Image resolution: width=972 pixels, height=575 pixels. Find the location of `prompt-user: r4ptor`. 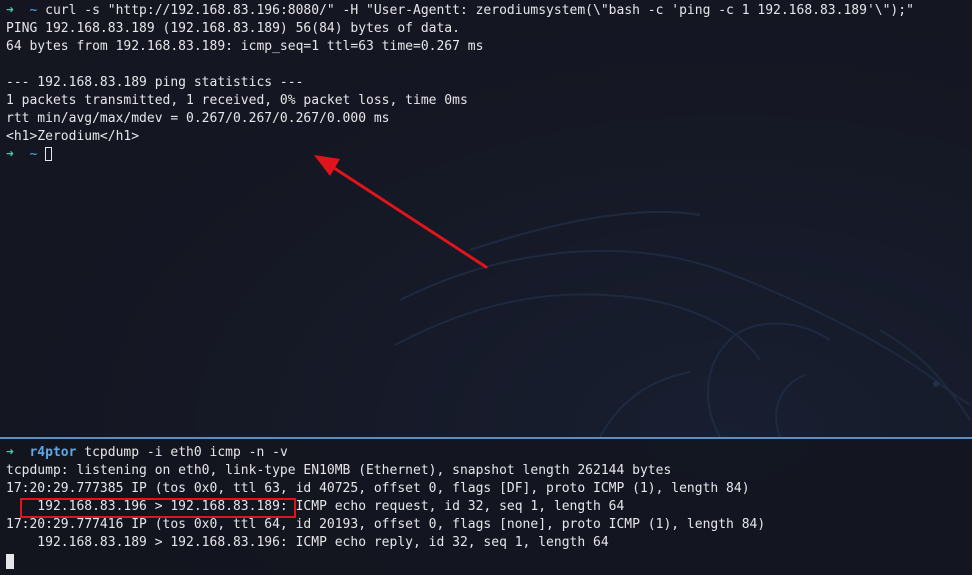

prompt-user: r4ptor is located at coordinates (53, 452).